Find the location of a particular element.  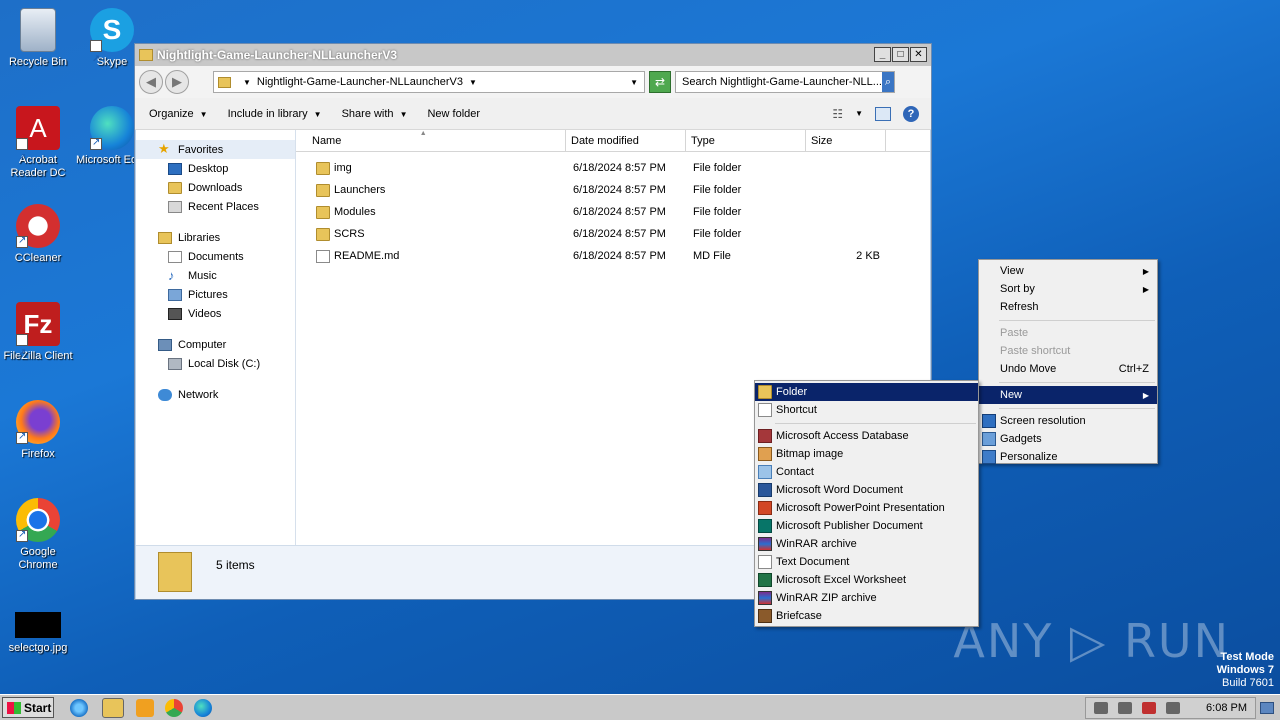

close-button: ✕ is located at coordinates (918, 54).